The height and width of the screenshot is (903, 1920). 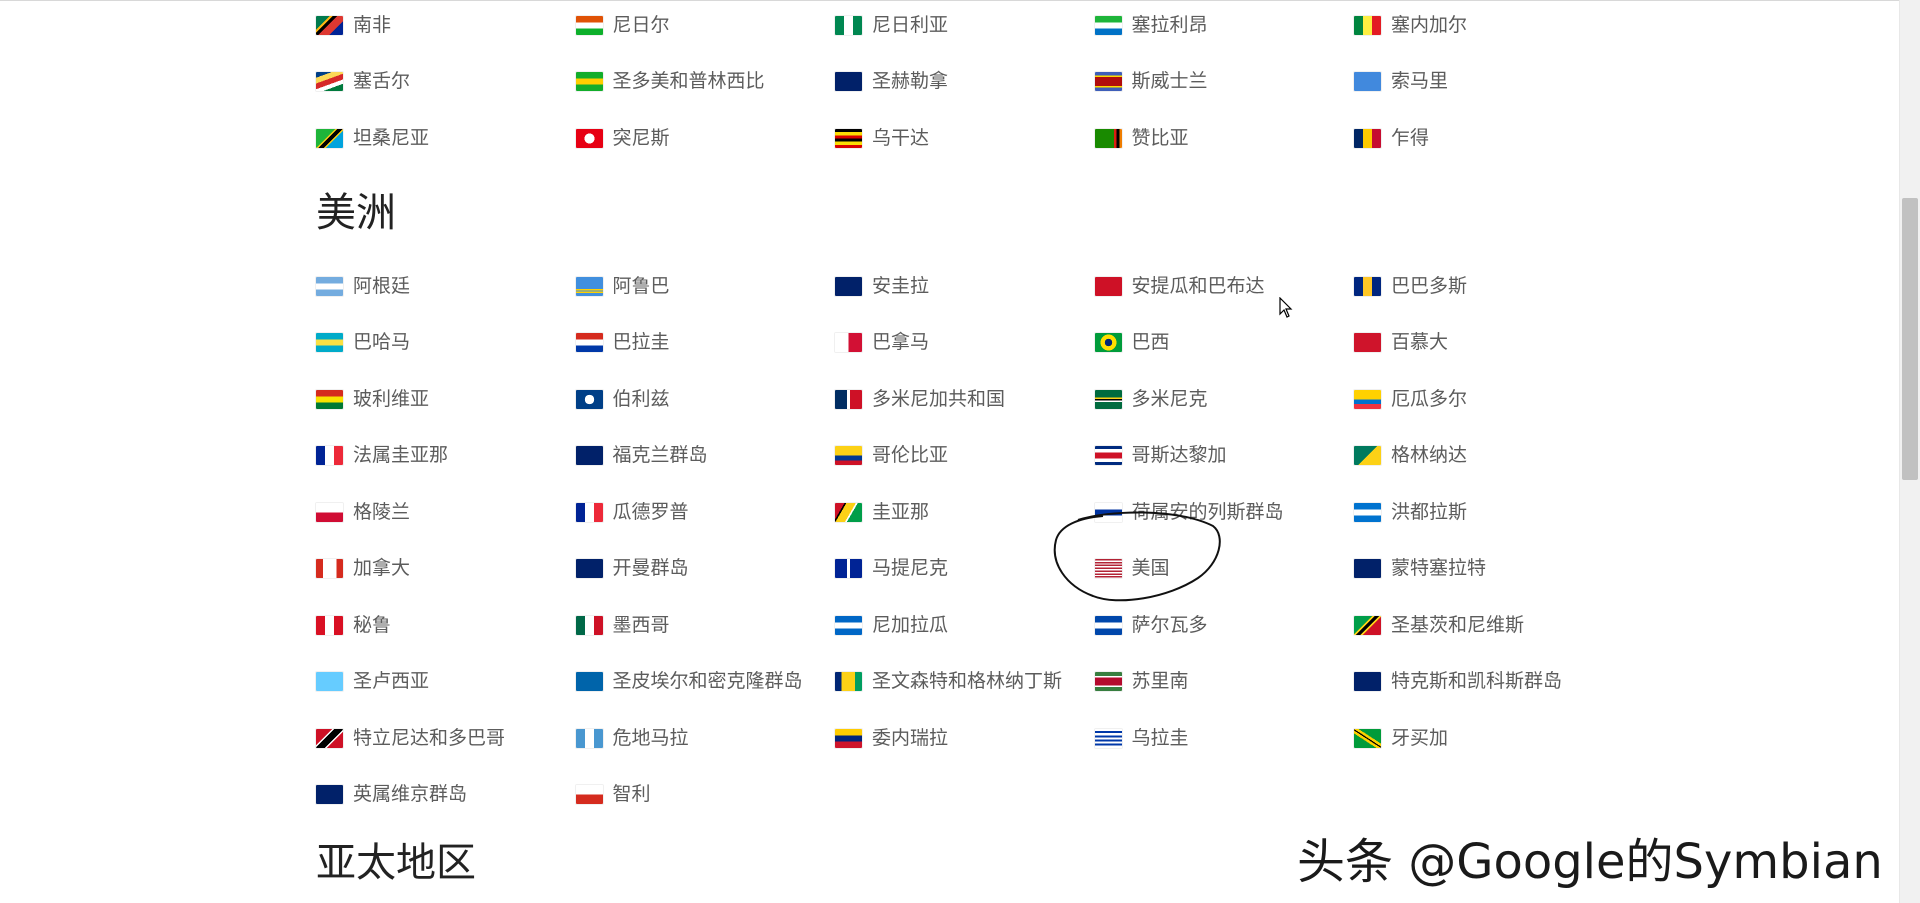 What do you see at coordinates (705, 569) in the screenshot?
I see `country-item: 开曼群岛` at bounding box center [705, 569].